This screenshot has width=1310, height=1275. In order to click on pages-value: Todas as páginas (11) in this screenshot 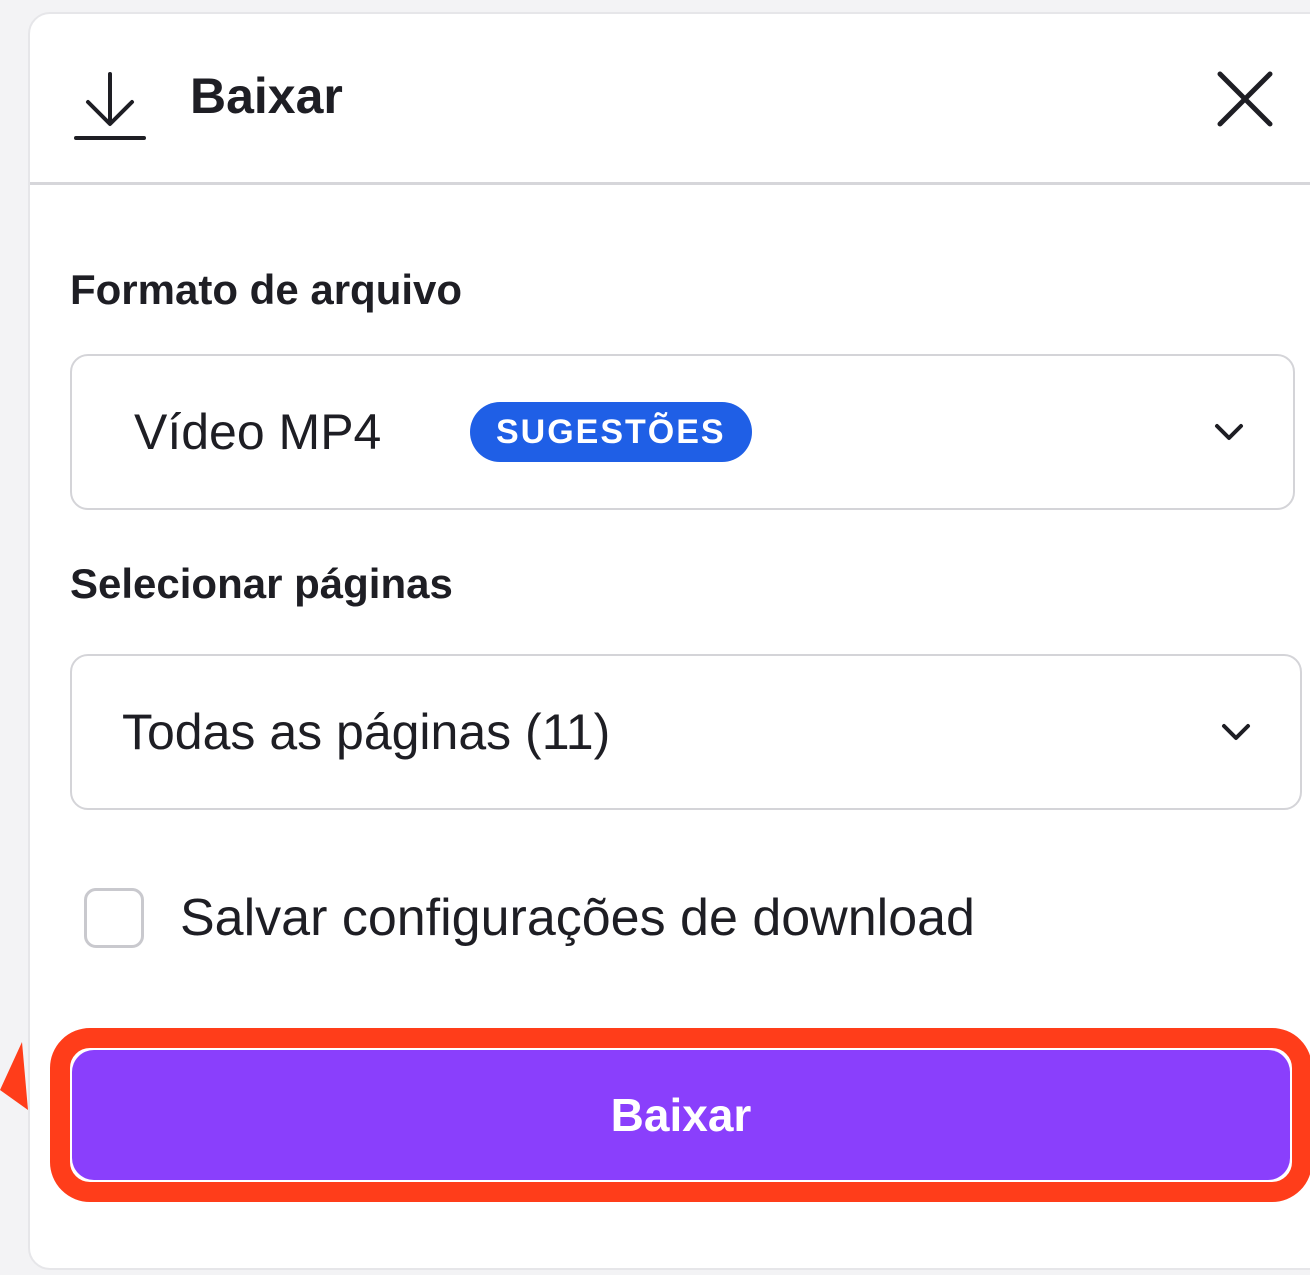, I will do `click(366, 732)`.